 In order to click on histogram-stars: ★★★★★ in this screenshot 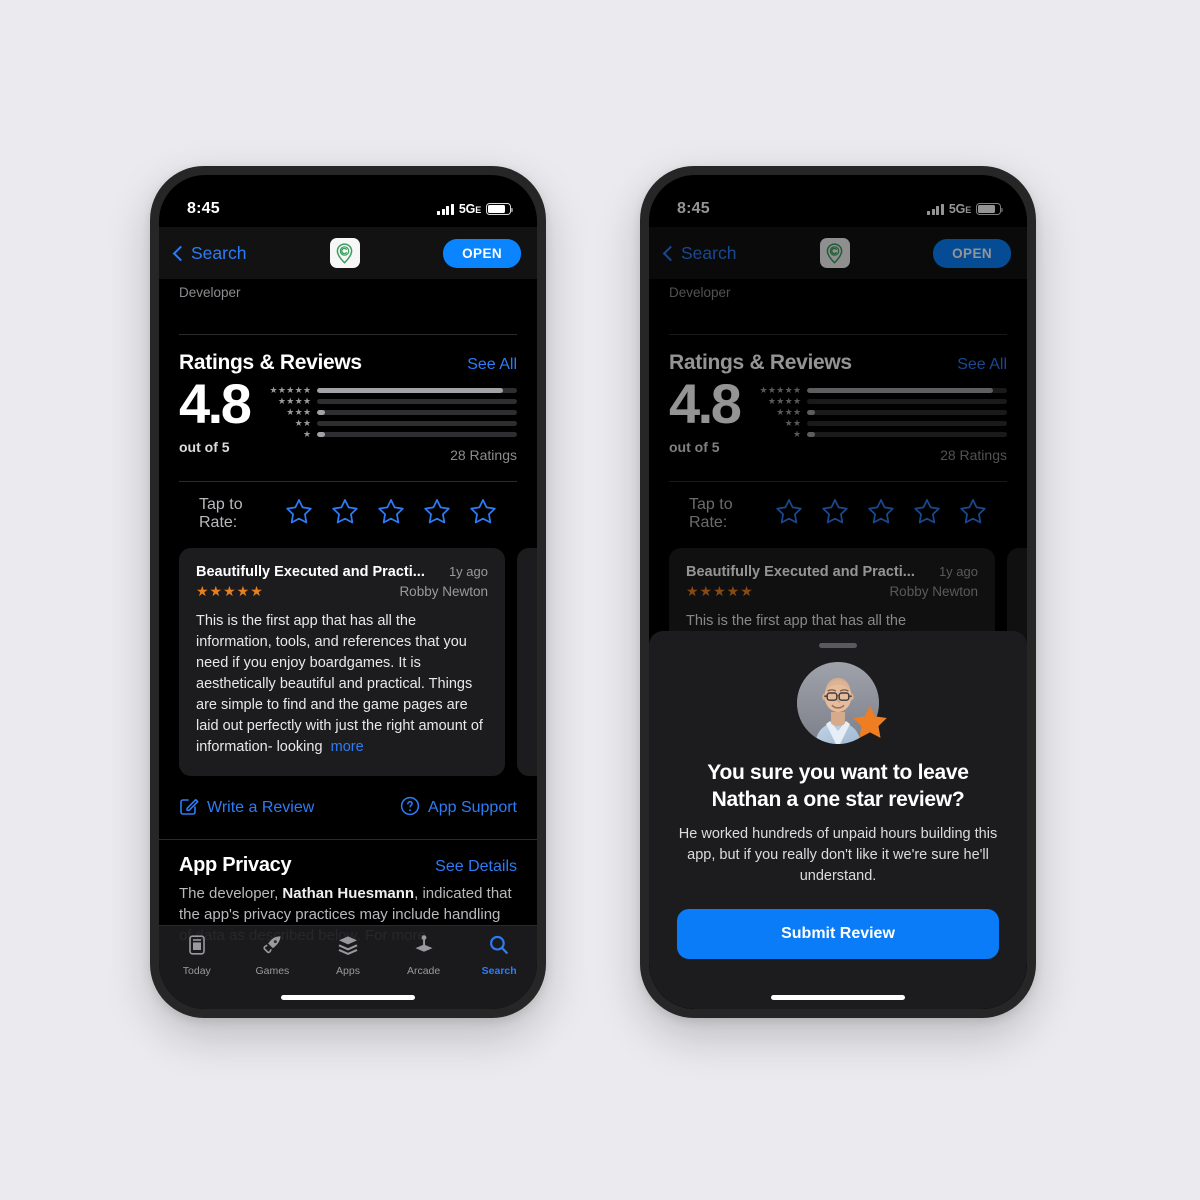, I will do `click(780, 390)`.